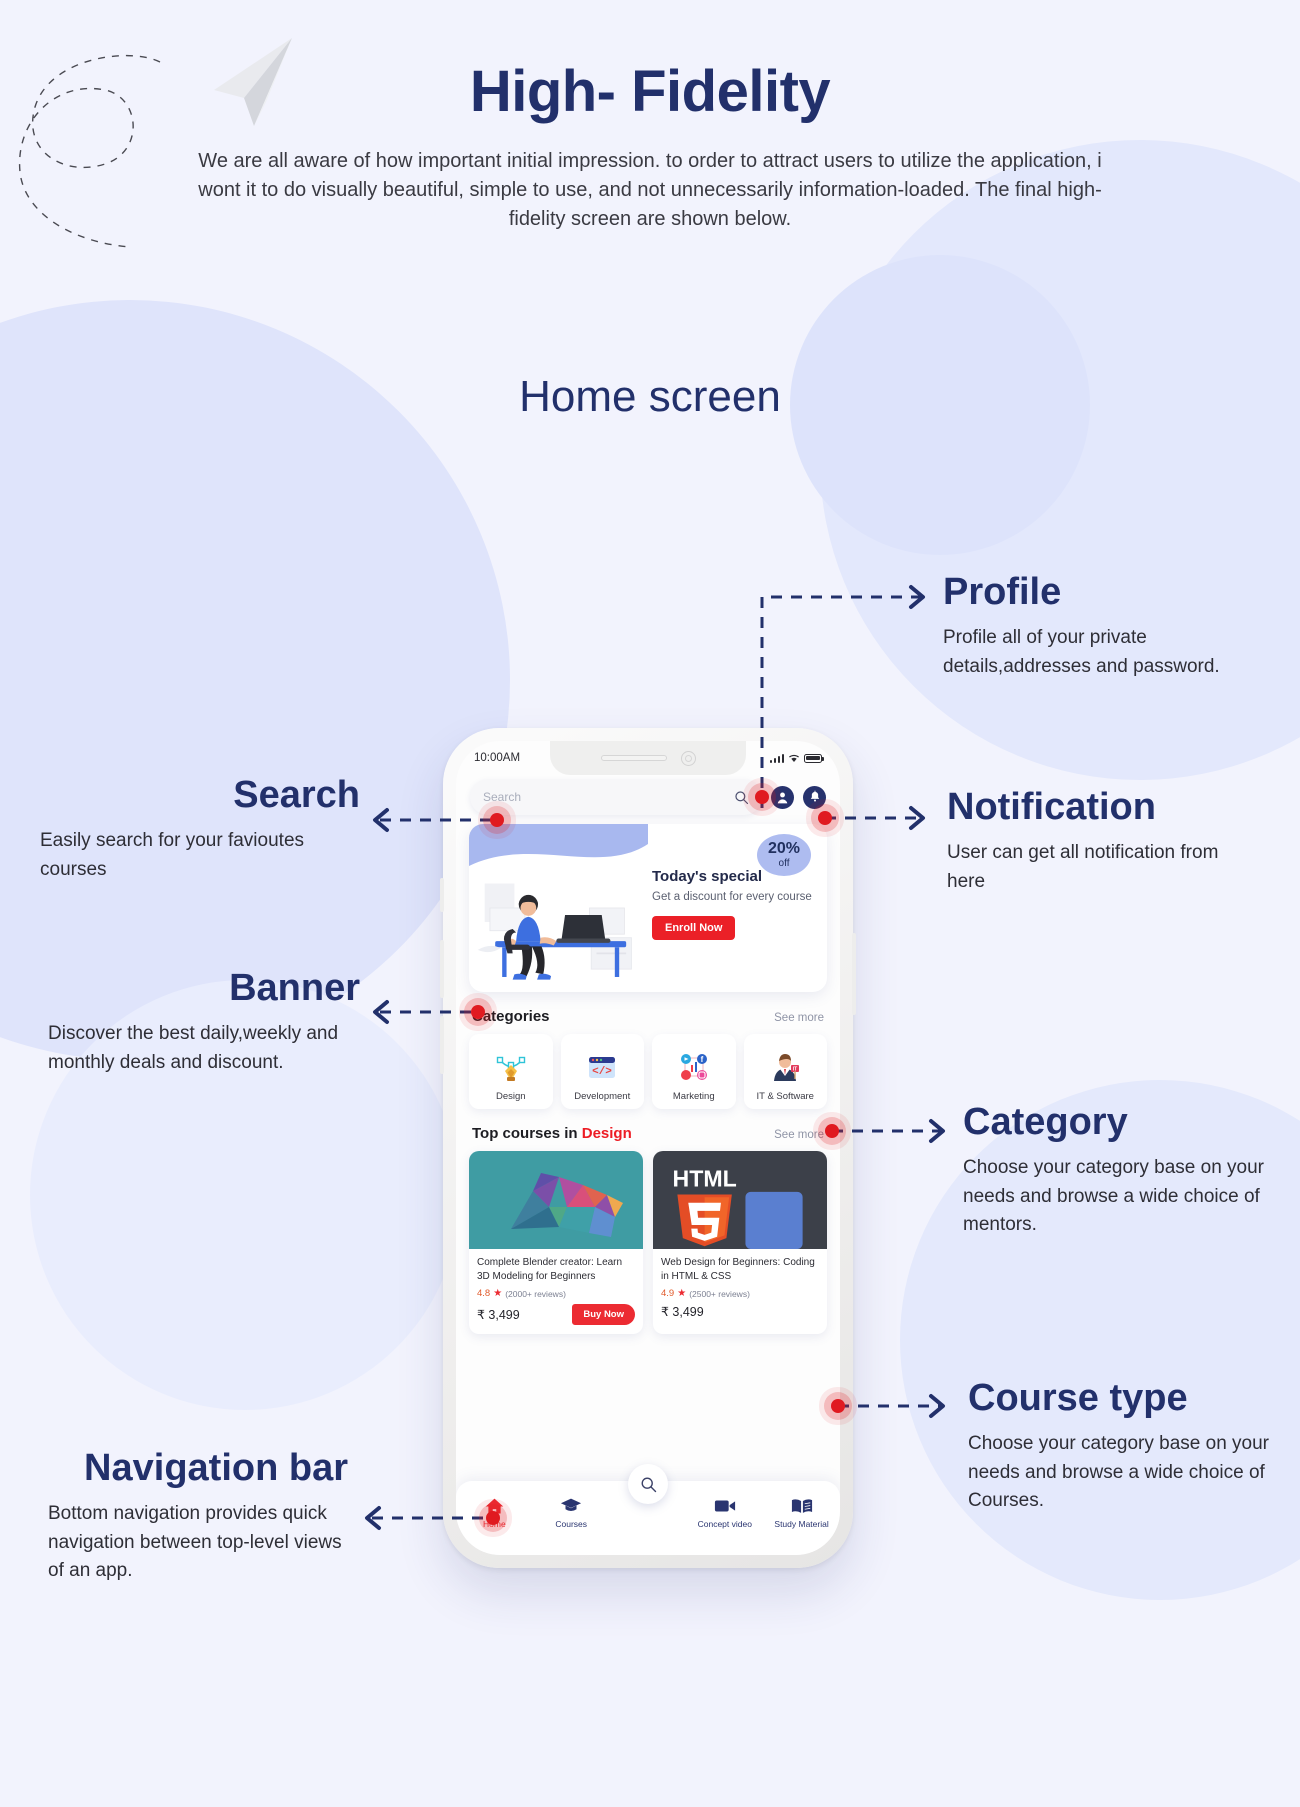 The image size is (1300, 1807). What do you see at coordinates (1002, 592) in the screenshot?
I see `annotation-title: Profile` at bounding box center [1002, 592].